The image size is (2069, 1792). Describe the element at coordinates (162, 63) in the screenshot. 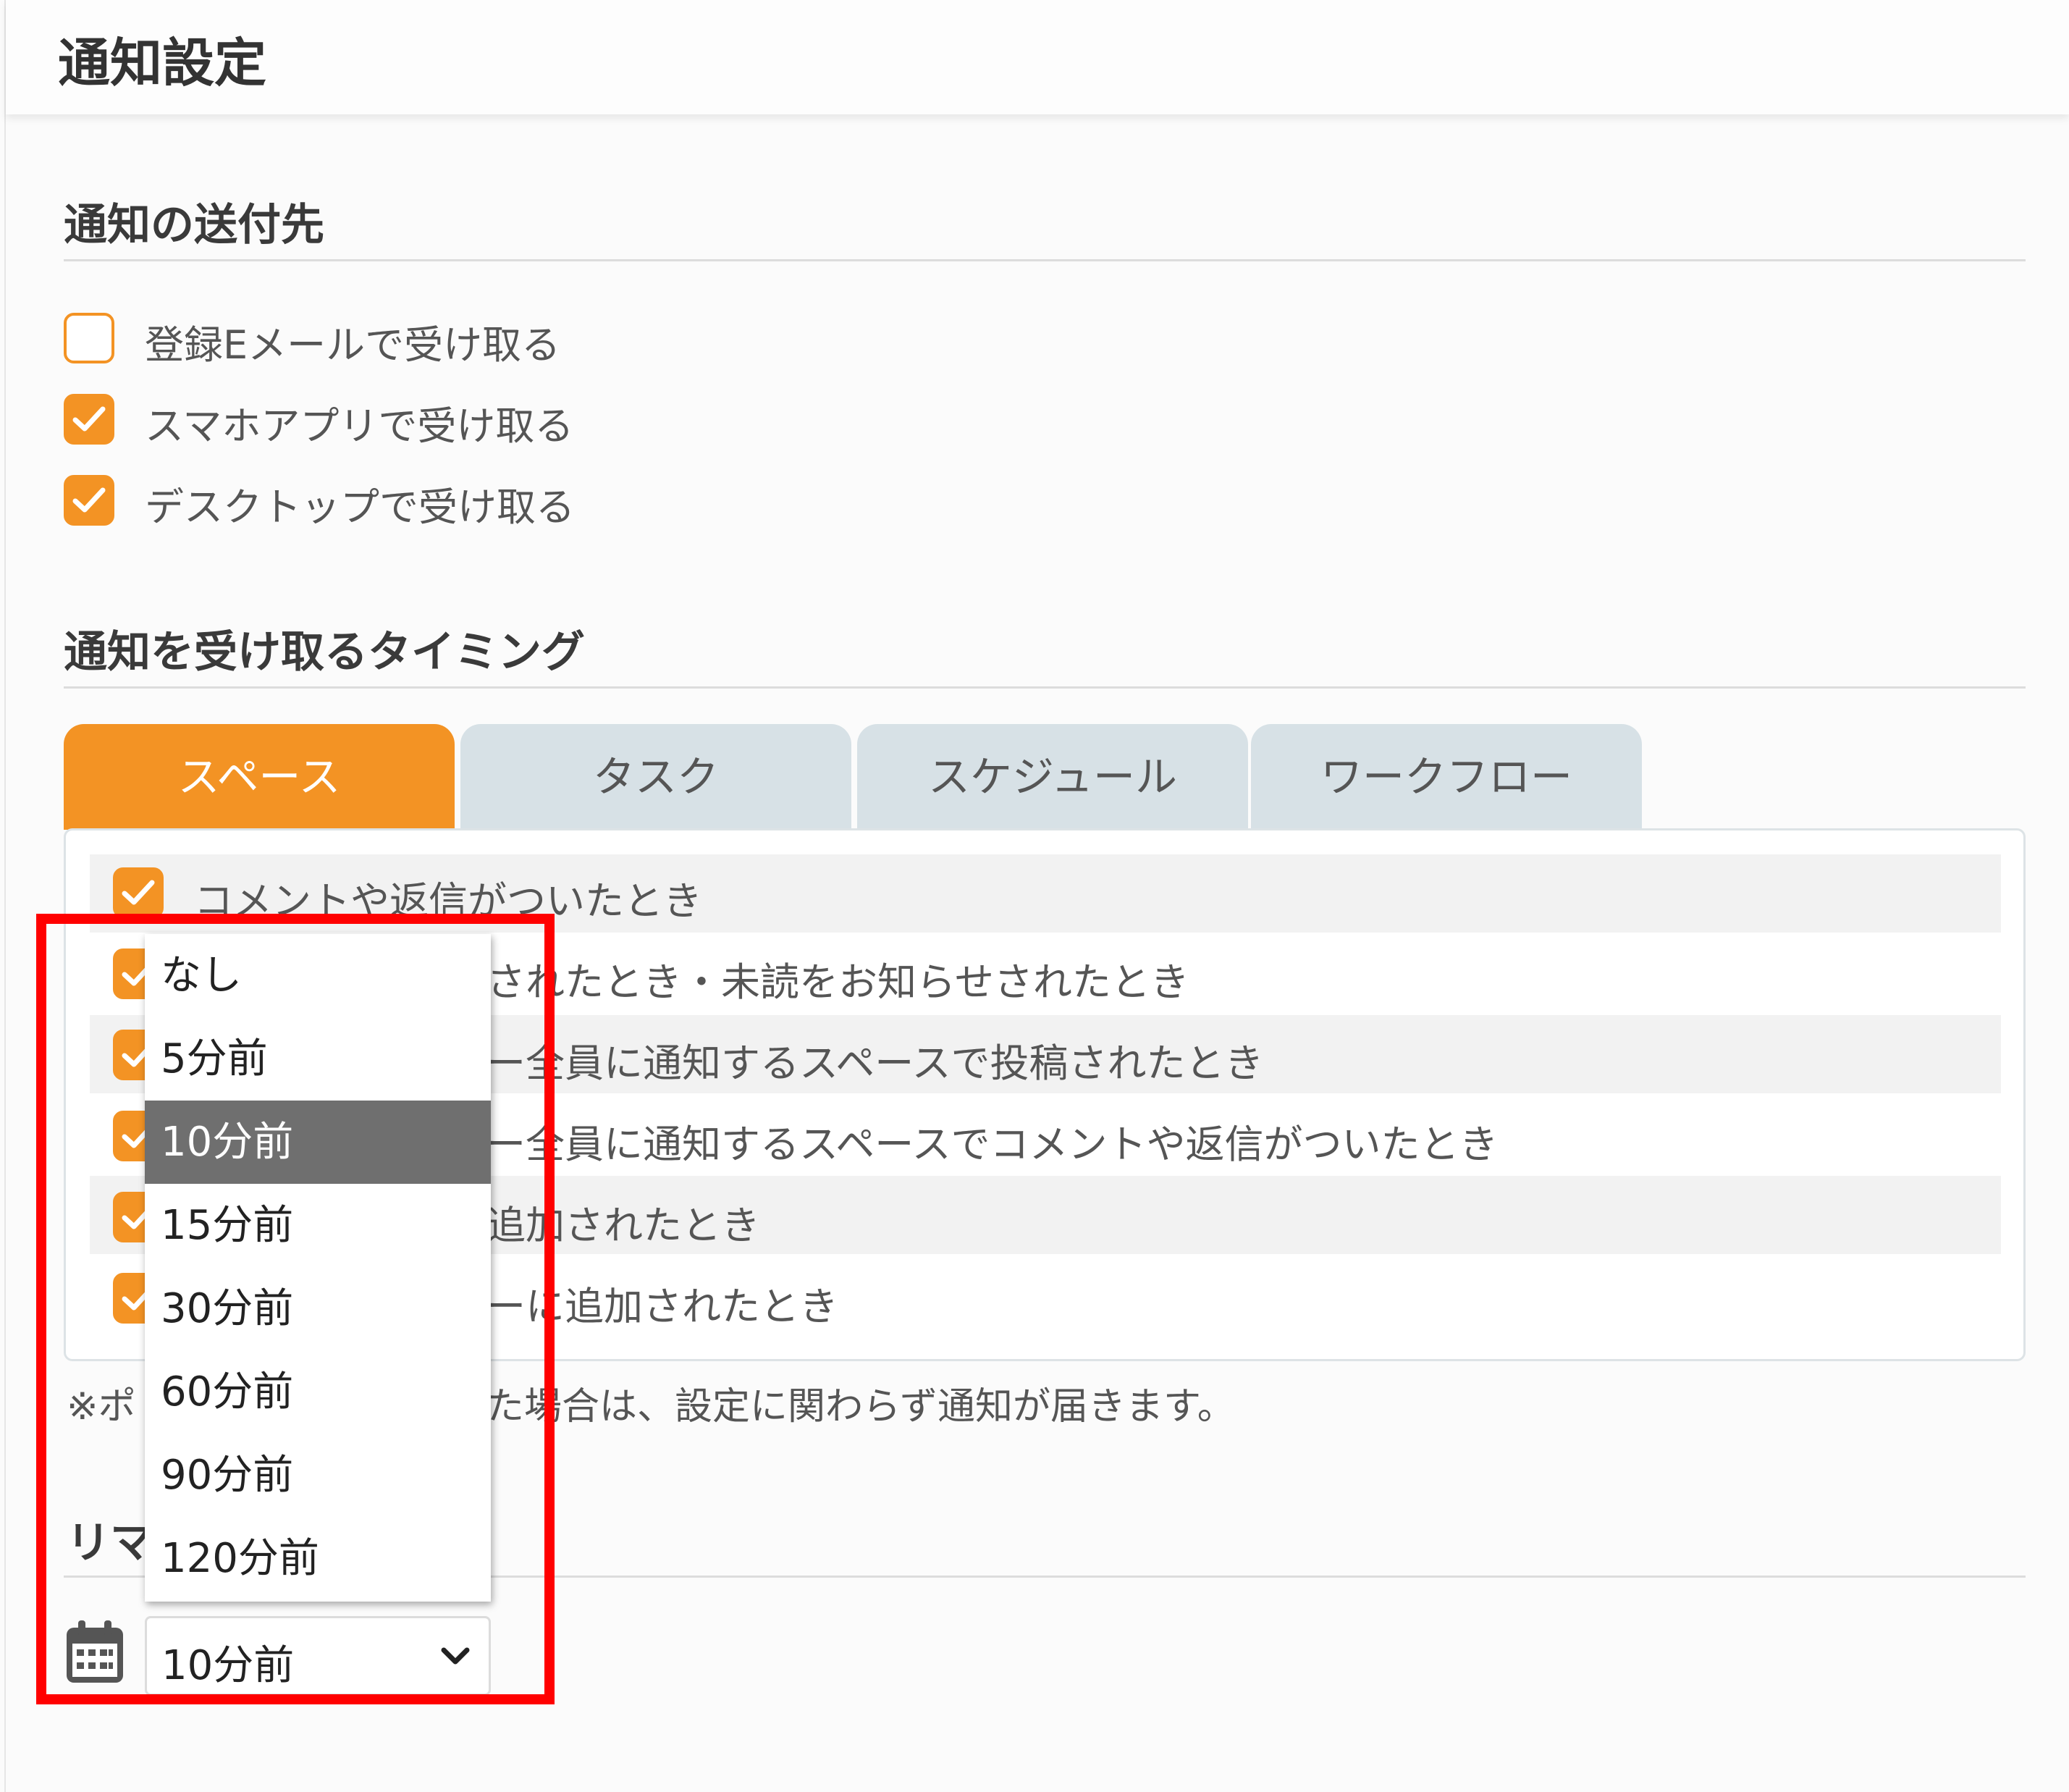

I see `page-title: 通知設定` at that location.